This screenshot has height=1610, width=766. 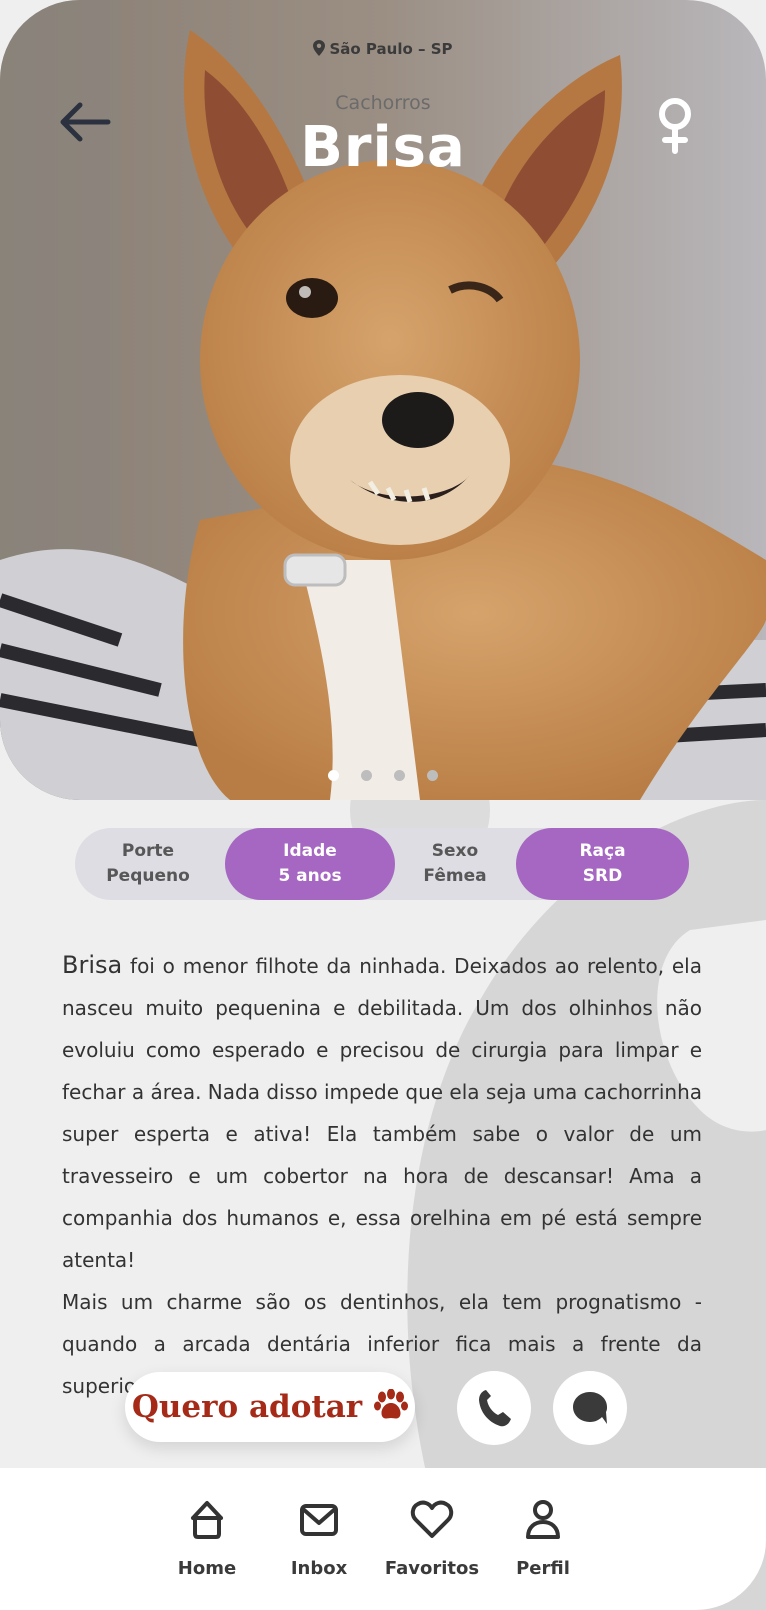 I want to click on info-sex: Sexo Fêmea, so click(x=455, y=864).